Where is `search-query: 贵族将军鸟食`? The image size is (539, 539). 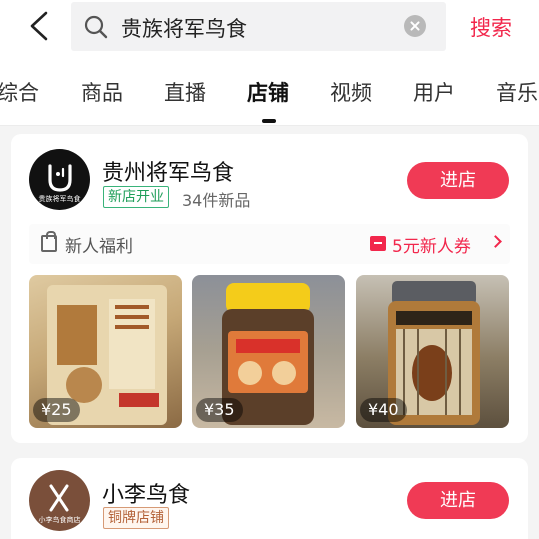
search-query: 贵族将军鸟食 is located at coordinates (184, 28).